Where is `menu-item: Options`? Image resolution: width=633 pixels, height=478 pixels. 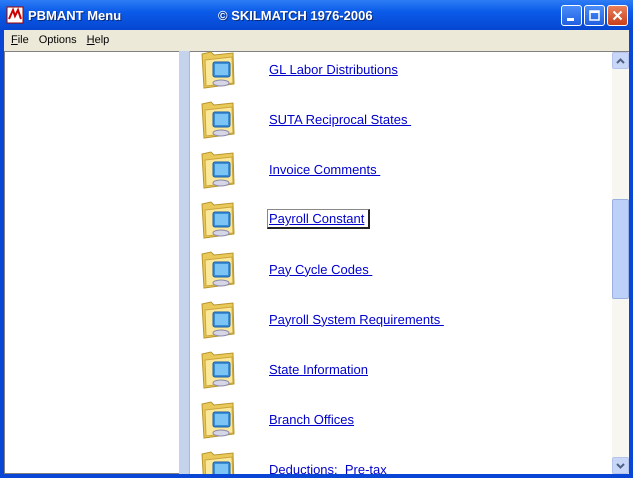 menu-item: Options is located at coordinates (58, 40).